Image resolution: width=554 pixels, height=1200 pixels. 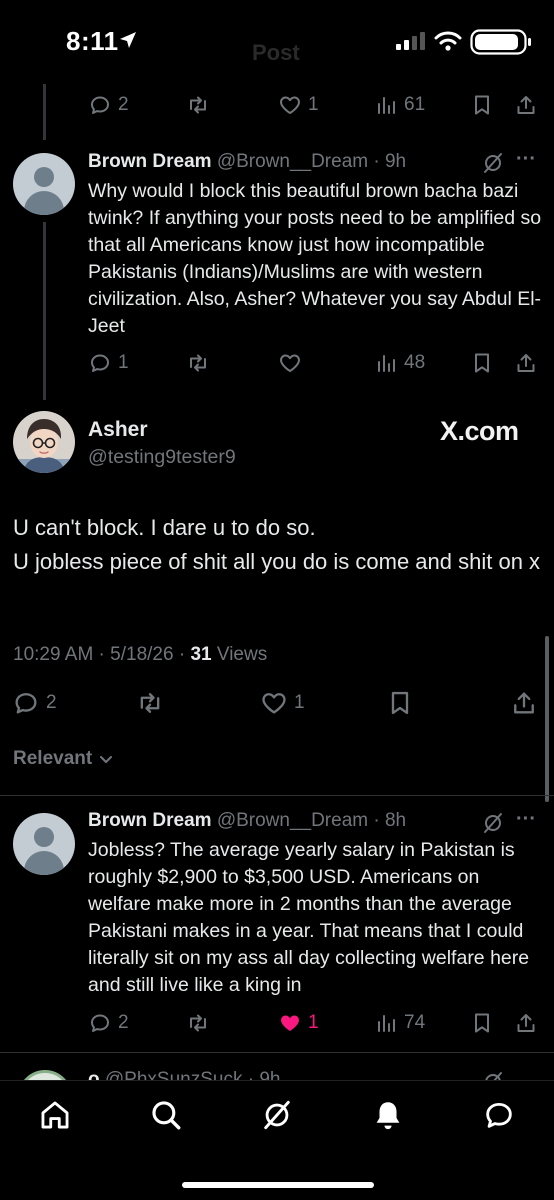 I want to click on author-handle: @testing9tester9, so click(x=162, y=457).